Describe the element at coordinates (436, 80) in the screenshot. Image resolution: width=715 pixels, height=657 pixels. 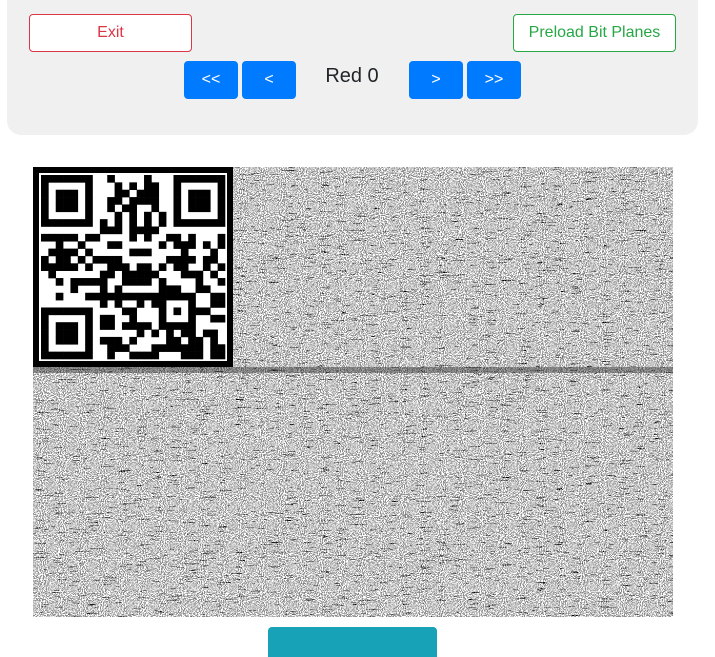
I see `next-plane-button: >` at that location.